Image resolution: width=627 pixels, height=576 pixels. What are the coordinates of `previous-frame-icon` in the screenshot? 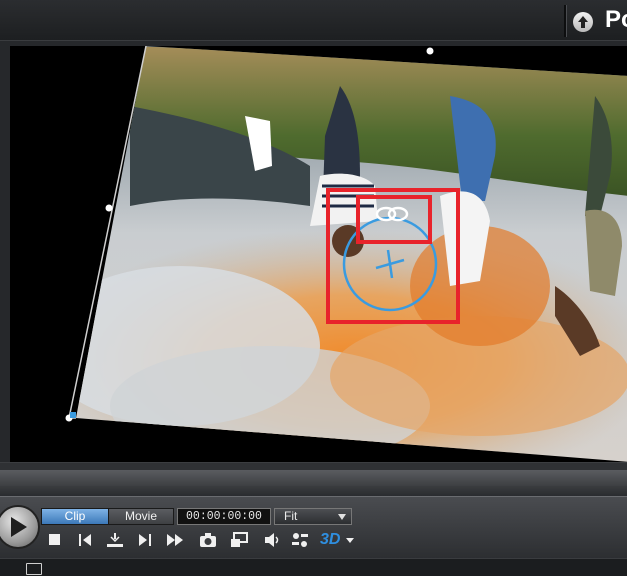 It's located at (85, 540).